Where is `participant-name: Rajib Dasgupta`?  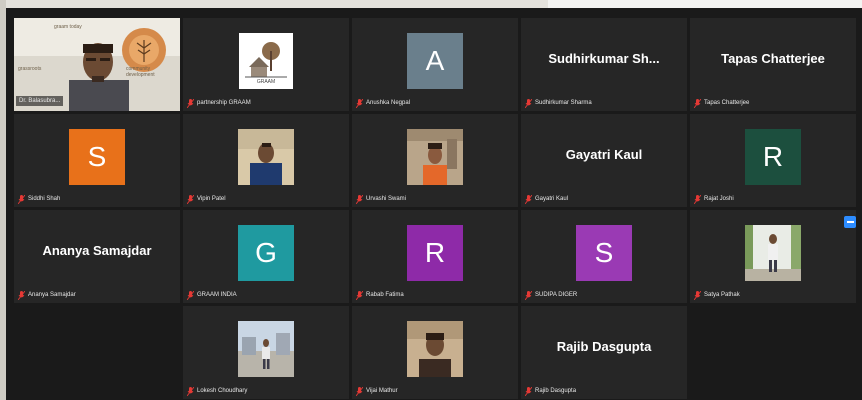
participant-name: Rajib Dasgupta is located at coordinates (556, 391).